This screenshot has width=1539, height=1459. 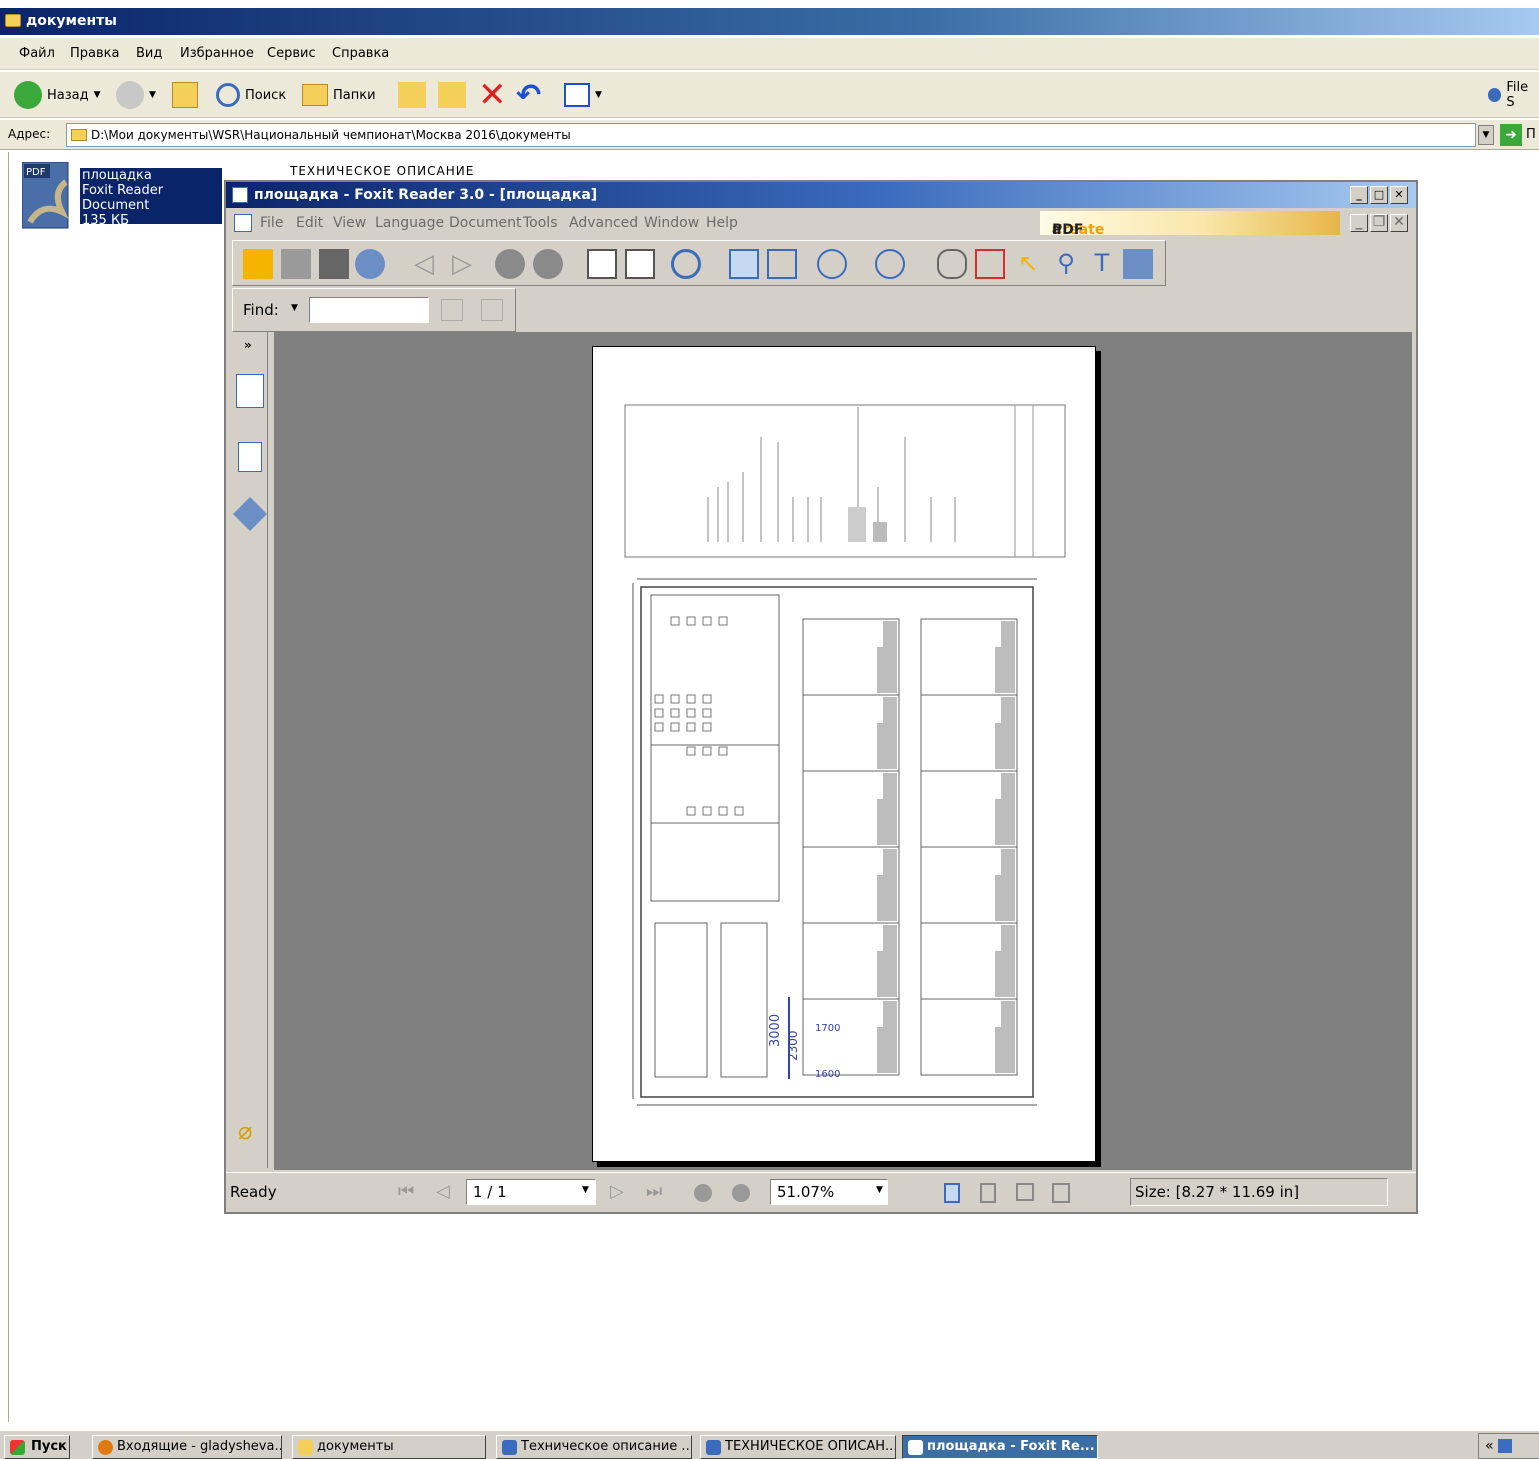 What do you see at coordinates (1511, 135) in the screenshot?
I see `go-arrow-icon: ➜` at bounding box center [1511, 135].